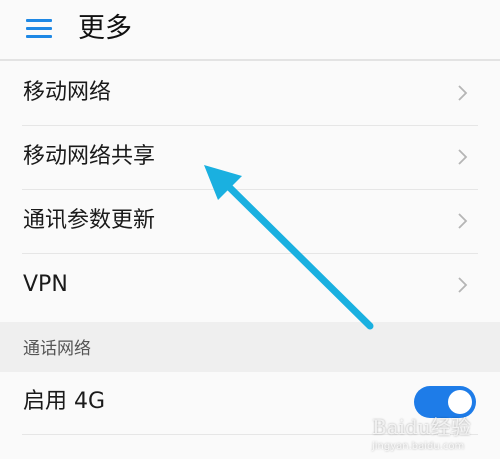 The image size is (500, 459). I want to click on list-item-label: VPN, so click(45, 284).